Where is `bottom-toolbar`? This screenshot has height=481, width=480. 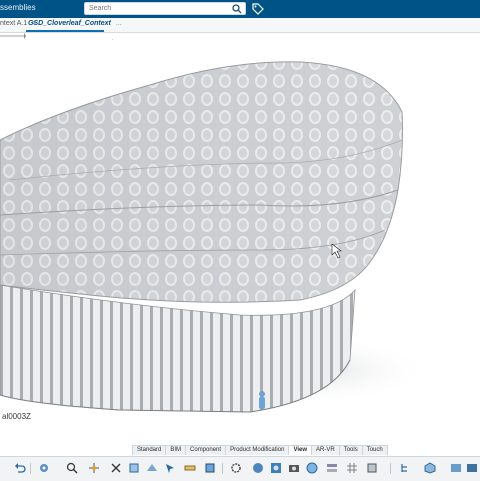
bottom-toolbar is located at coordinates (240, 468).